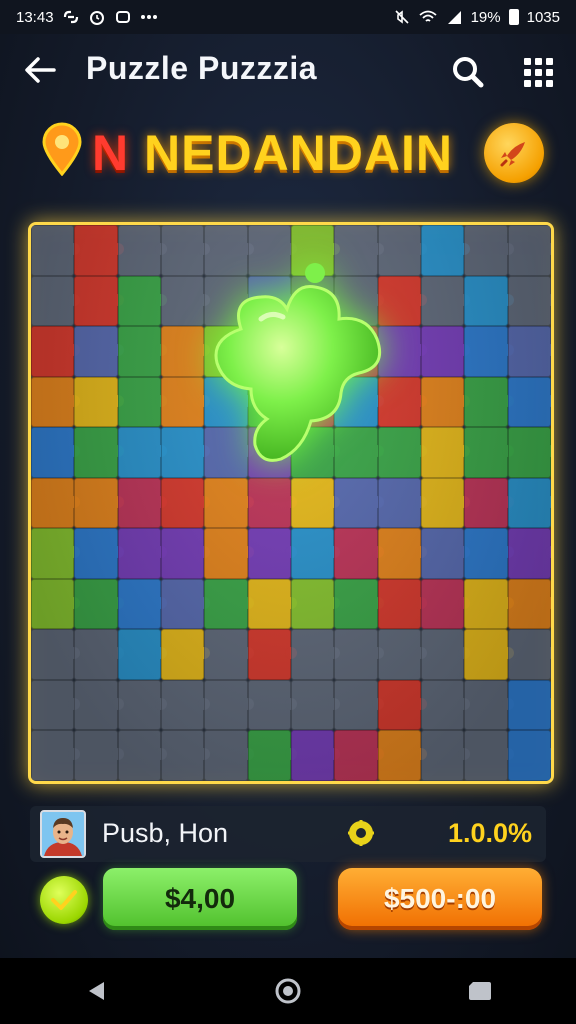 The height and width of the screenshot is (1024, 576). Describe the element at coordinates (40, 70) in the screenshot. I see `back-button` at that location.